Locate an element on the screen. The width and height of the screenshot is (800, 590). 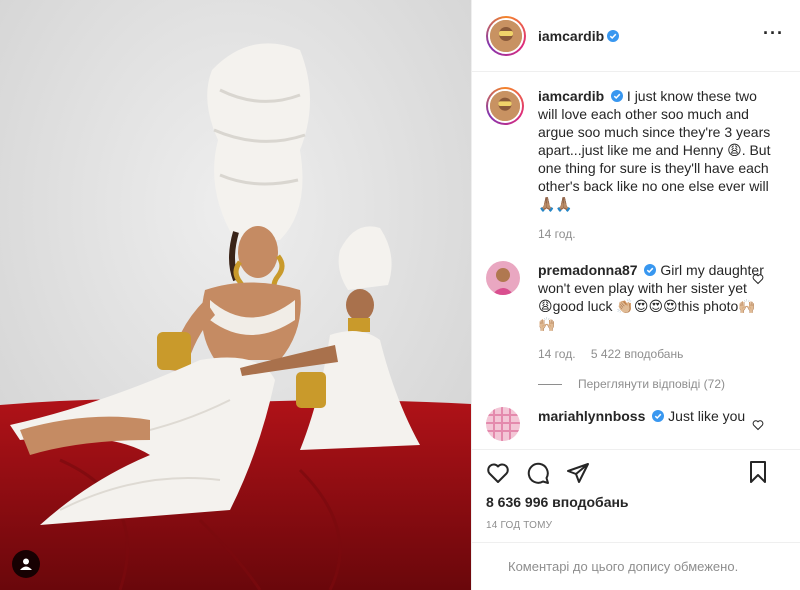
post-timestamp: 14 ГОД ТОМУ is located at coordinates (636, 525).